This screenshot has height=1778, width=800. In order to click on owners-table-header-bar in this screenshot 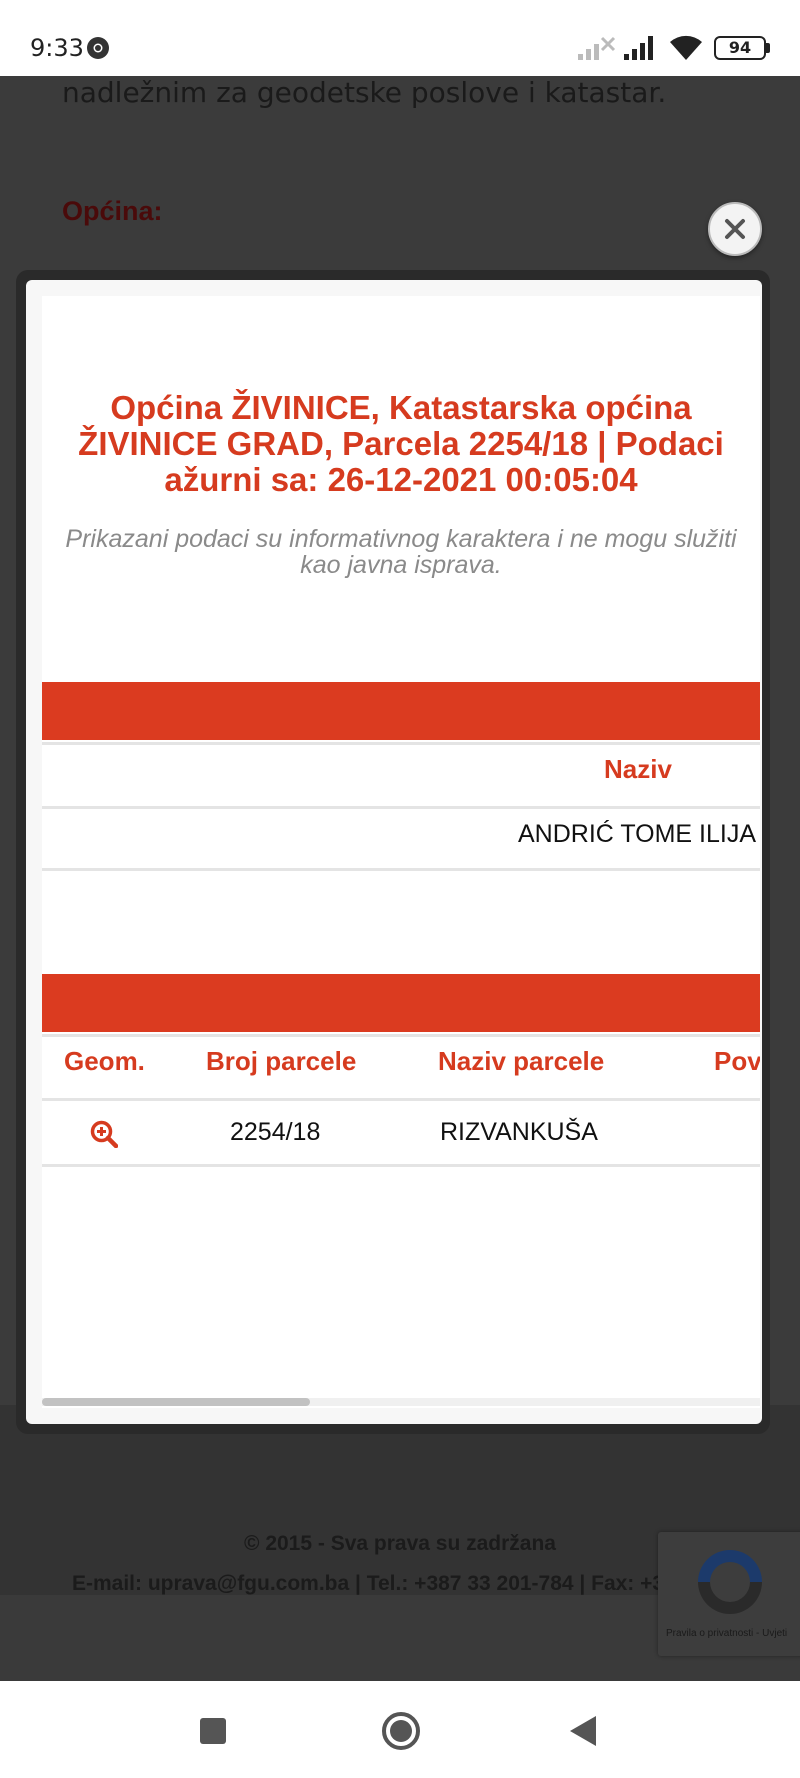, I will do `click(401, 711)`.